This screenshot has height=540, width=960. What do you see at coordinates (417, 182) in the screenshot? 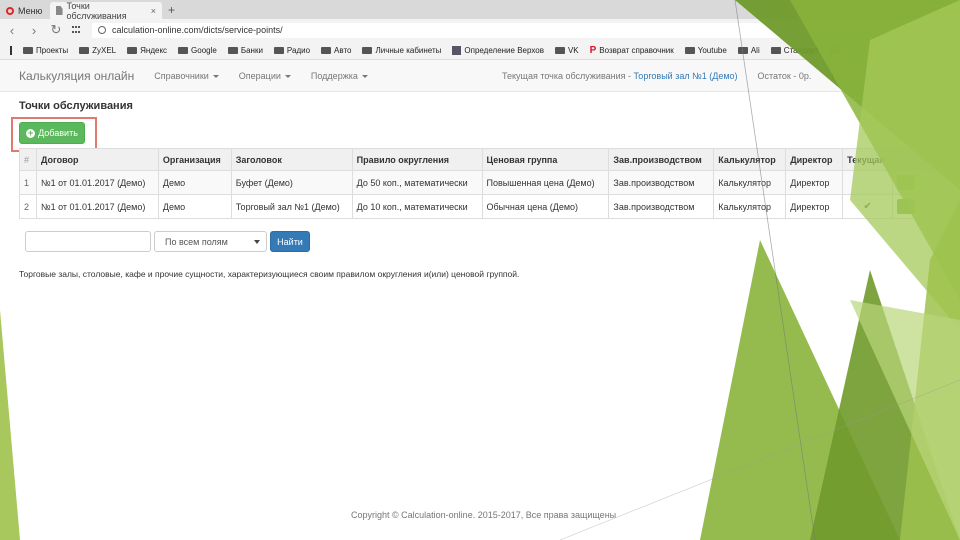
I see `cell-rounding: До 50 коп., математически` at bounding box center [417, 182].